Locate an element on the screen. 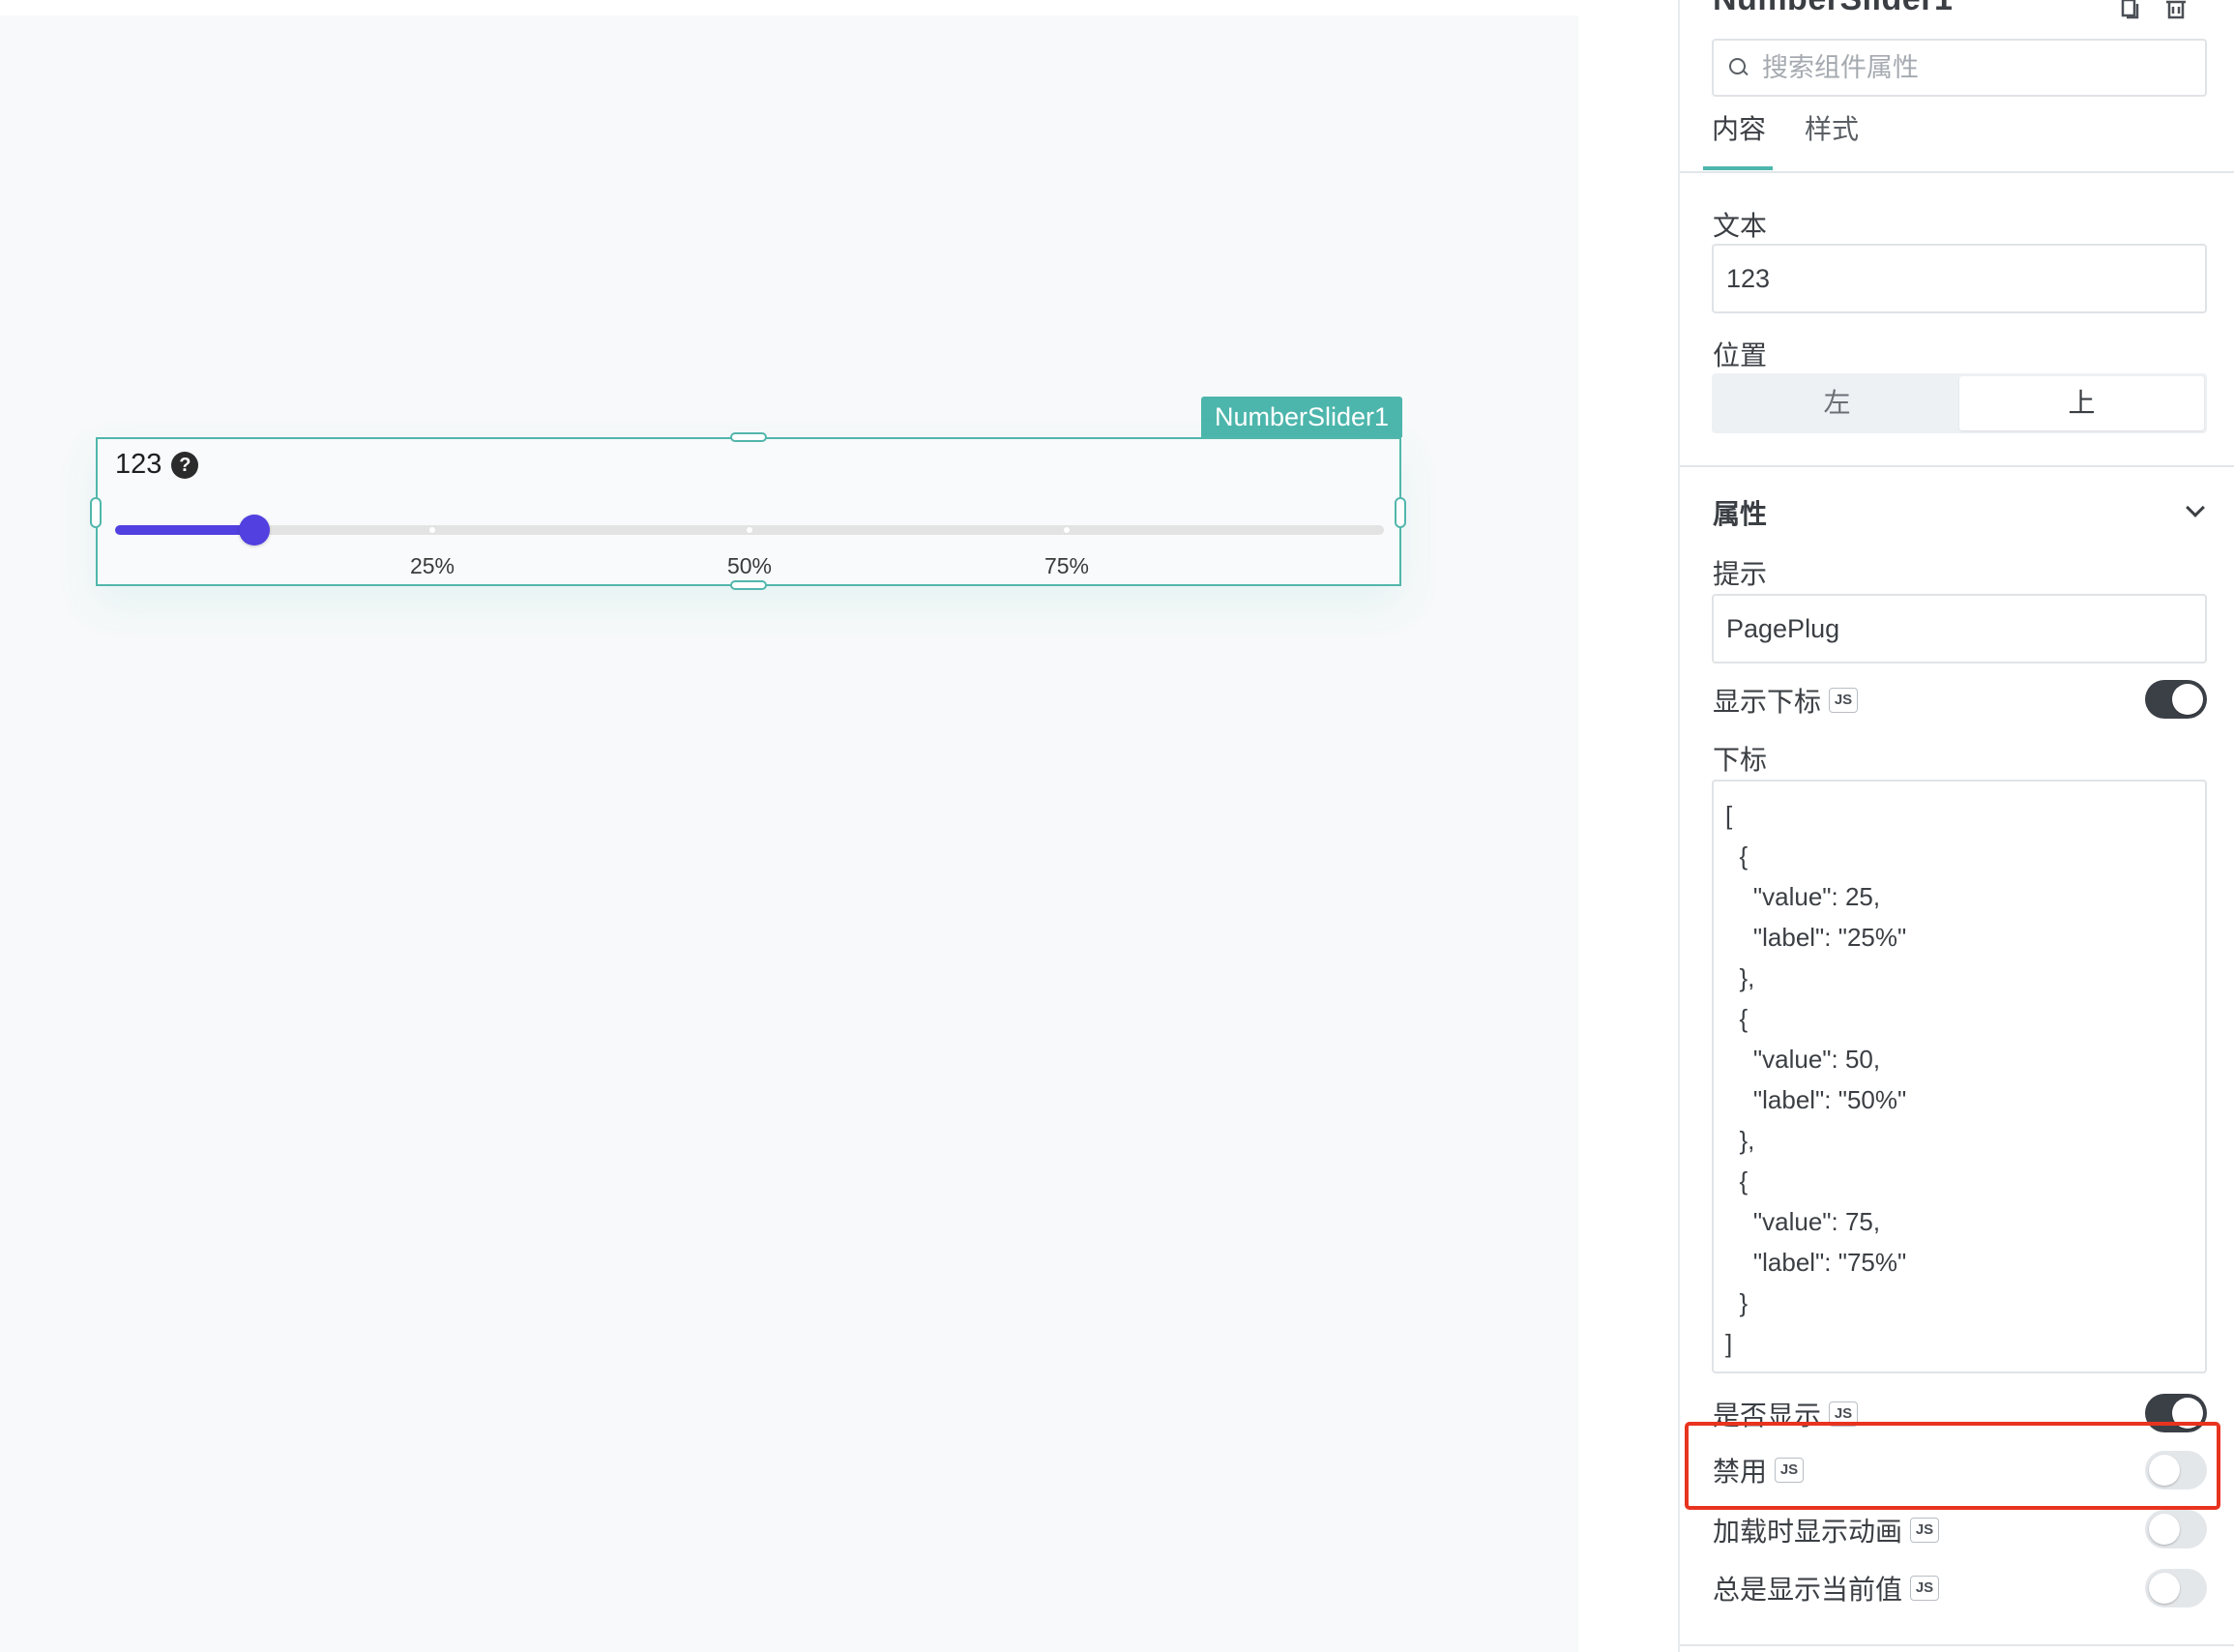  marks-field-label: 下标 is located at coordinates (1740, 760).